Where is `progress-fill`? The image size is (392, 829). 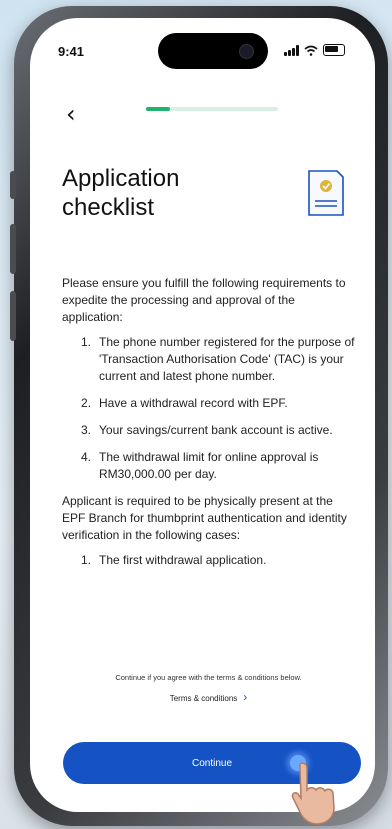
progress-fill is located at coordinates (158, 109).